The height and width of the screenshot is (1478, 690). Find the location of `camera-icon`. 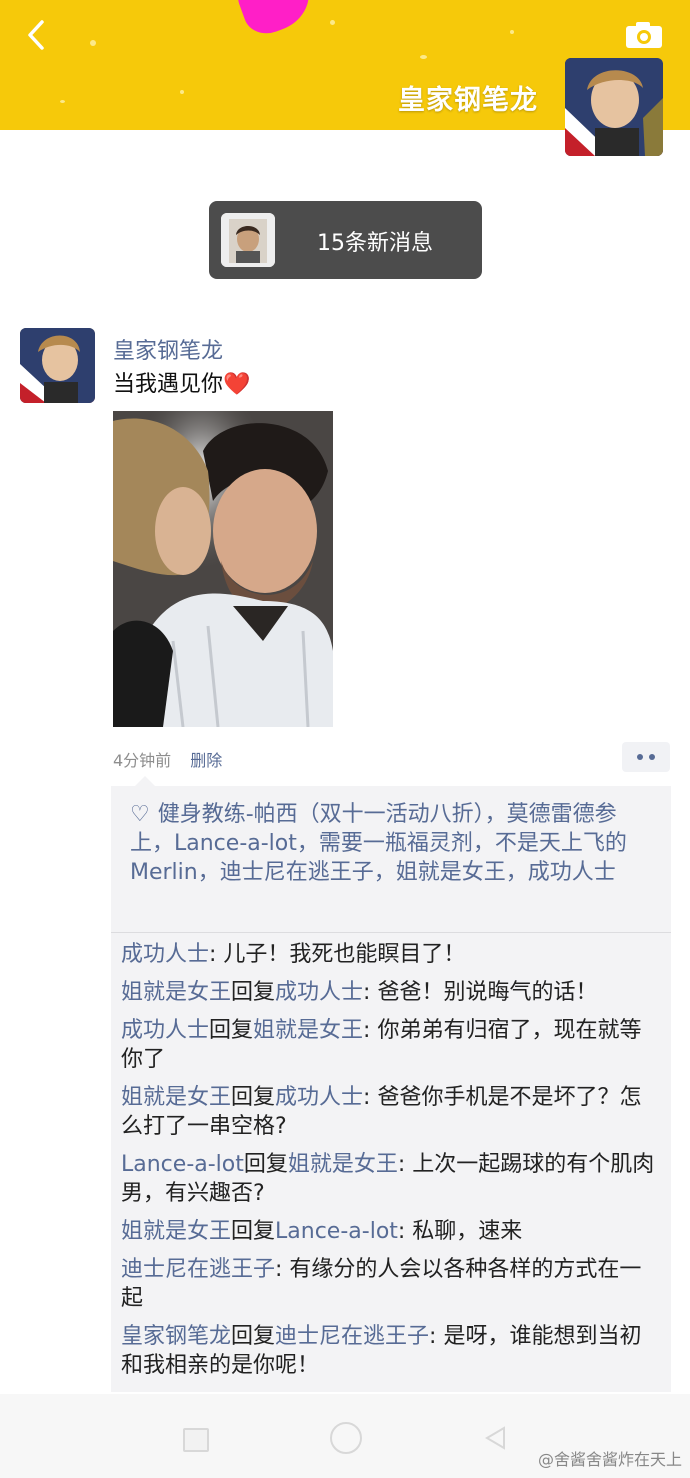

camera-icon is located at coordinates (644, 35).